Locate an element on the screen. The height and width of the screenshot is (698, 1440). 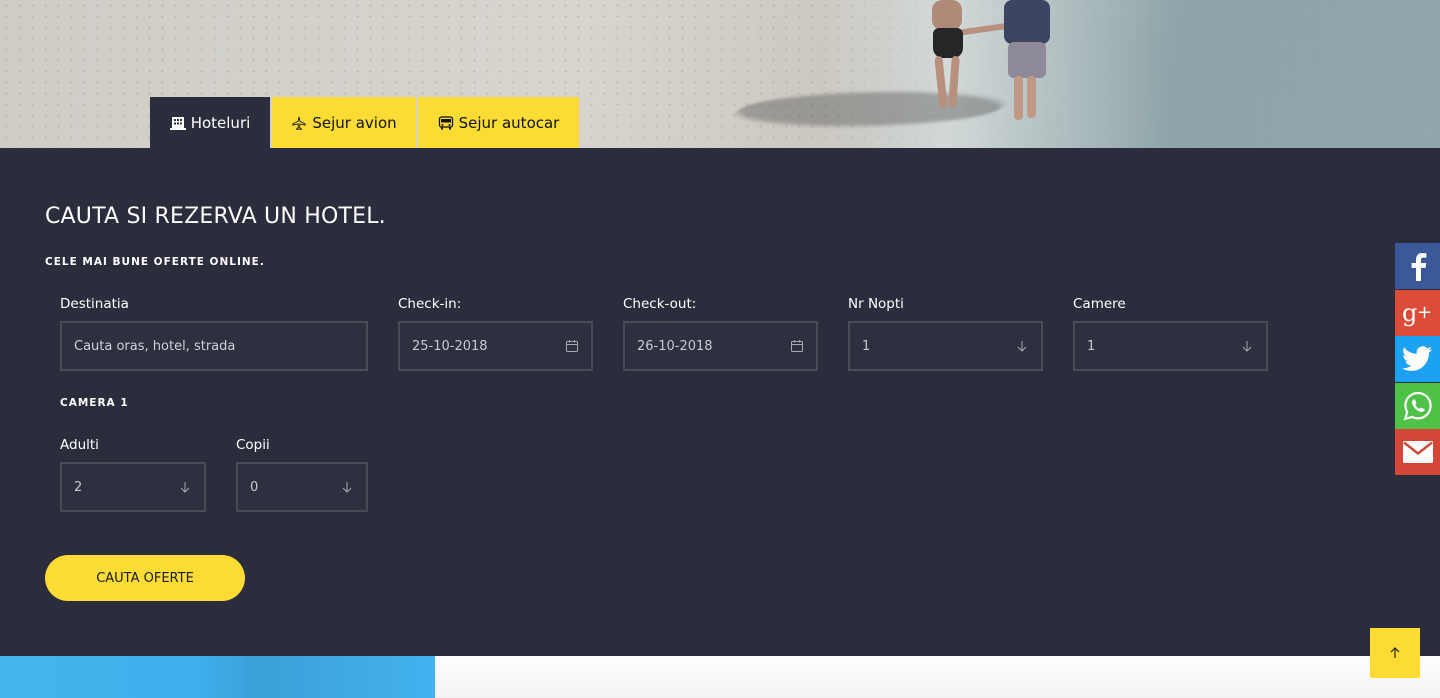
arrow-up-icon is located at coordinates (1395, 652).